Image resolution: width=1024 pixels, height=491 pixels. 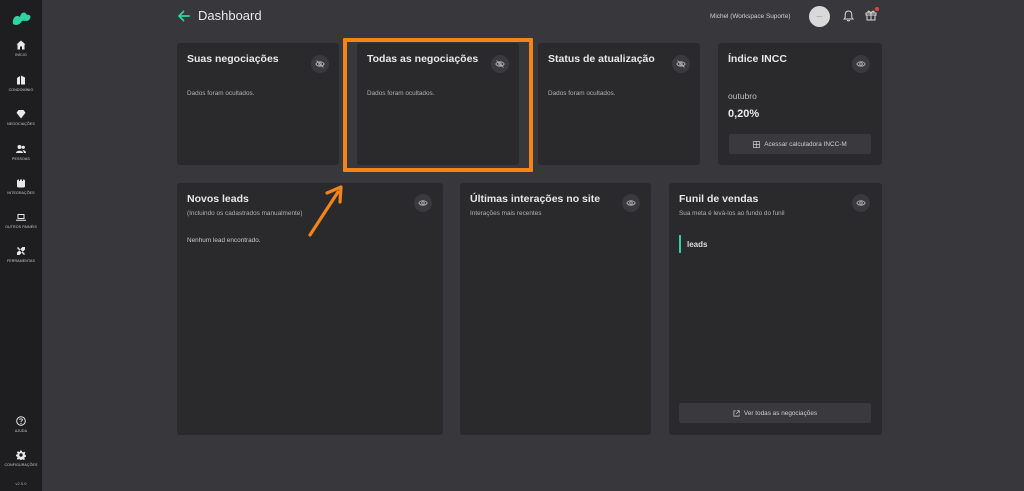 I want to click on view-all-negotiations-button: Ver todas as negociações, so click(x=775, y=413).